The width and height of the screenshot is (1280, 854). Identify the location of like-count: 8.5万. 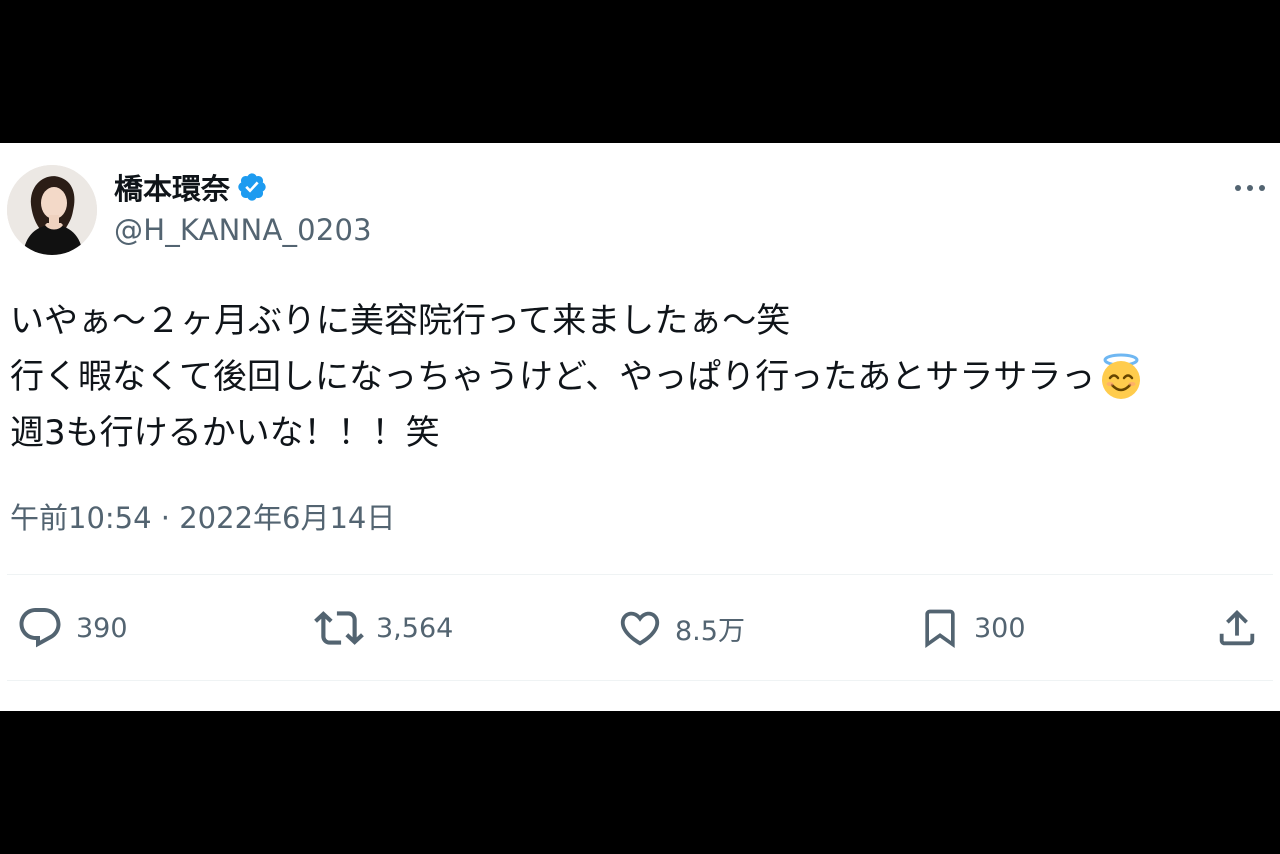
(710, 631).